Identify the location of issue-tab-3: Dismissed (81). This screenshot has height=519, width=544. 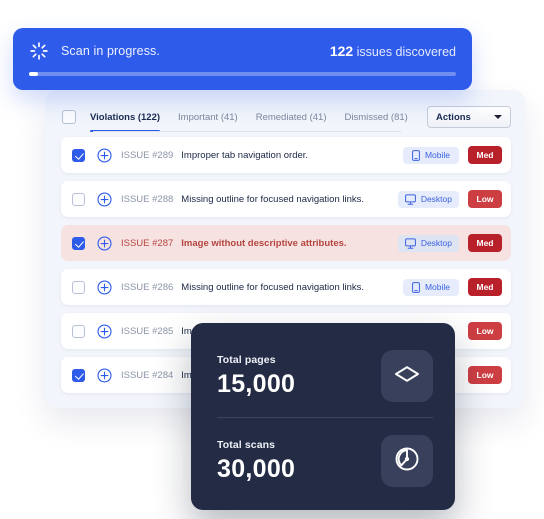
(380, 122).